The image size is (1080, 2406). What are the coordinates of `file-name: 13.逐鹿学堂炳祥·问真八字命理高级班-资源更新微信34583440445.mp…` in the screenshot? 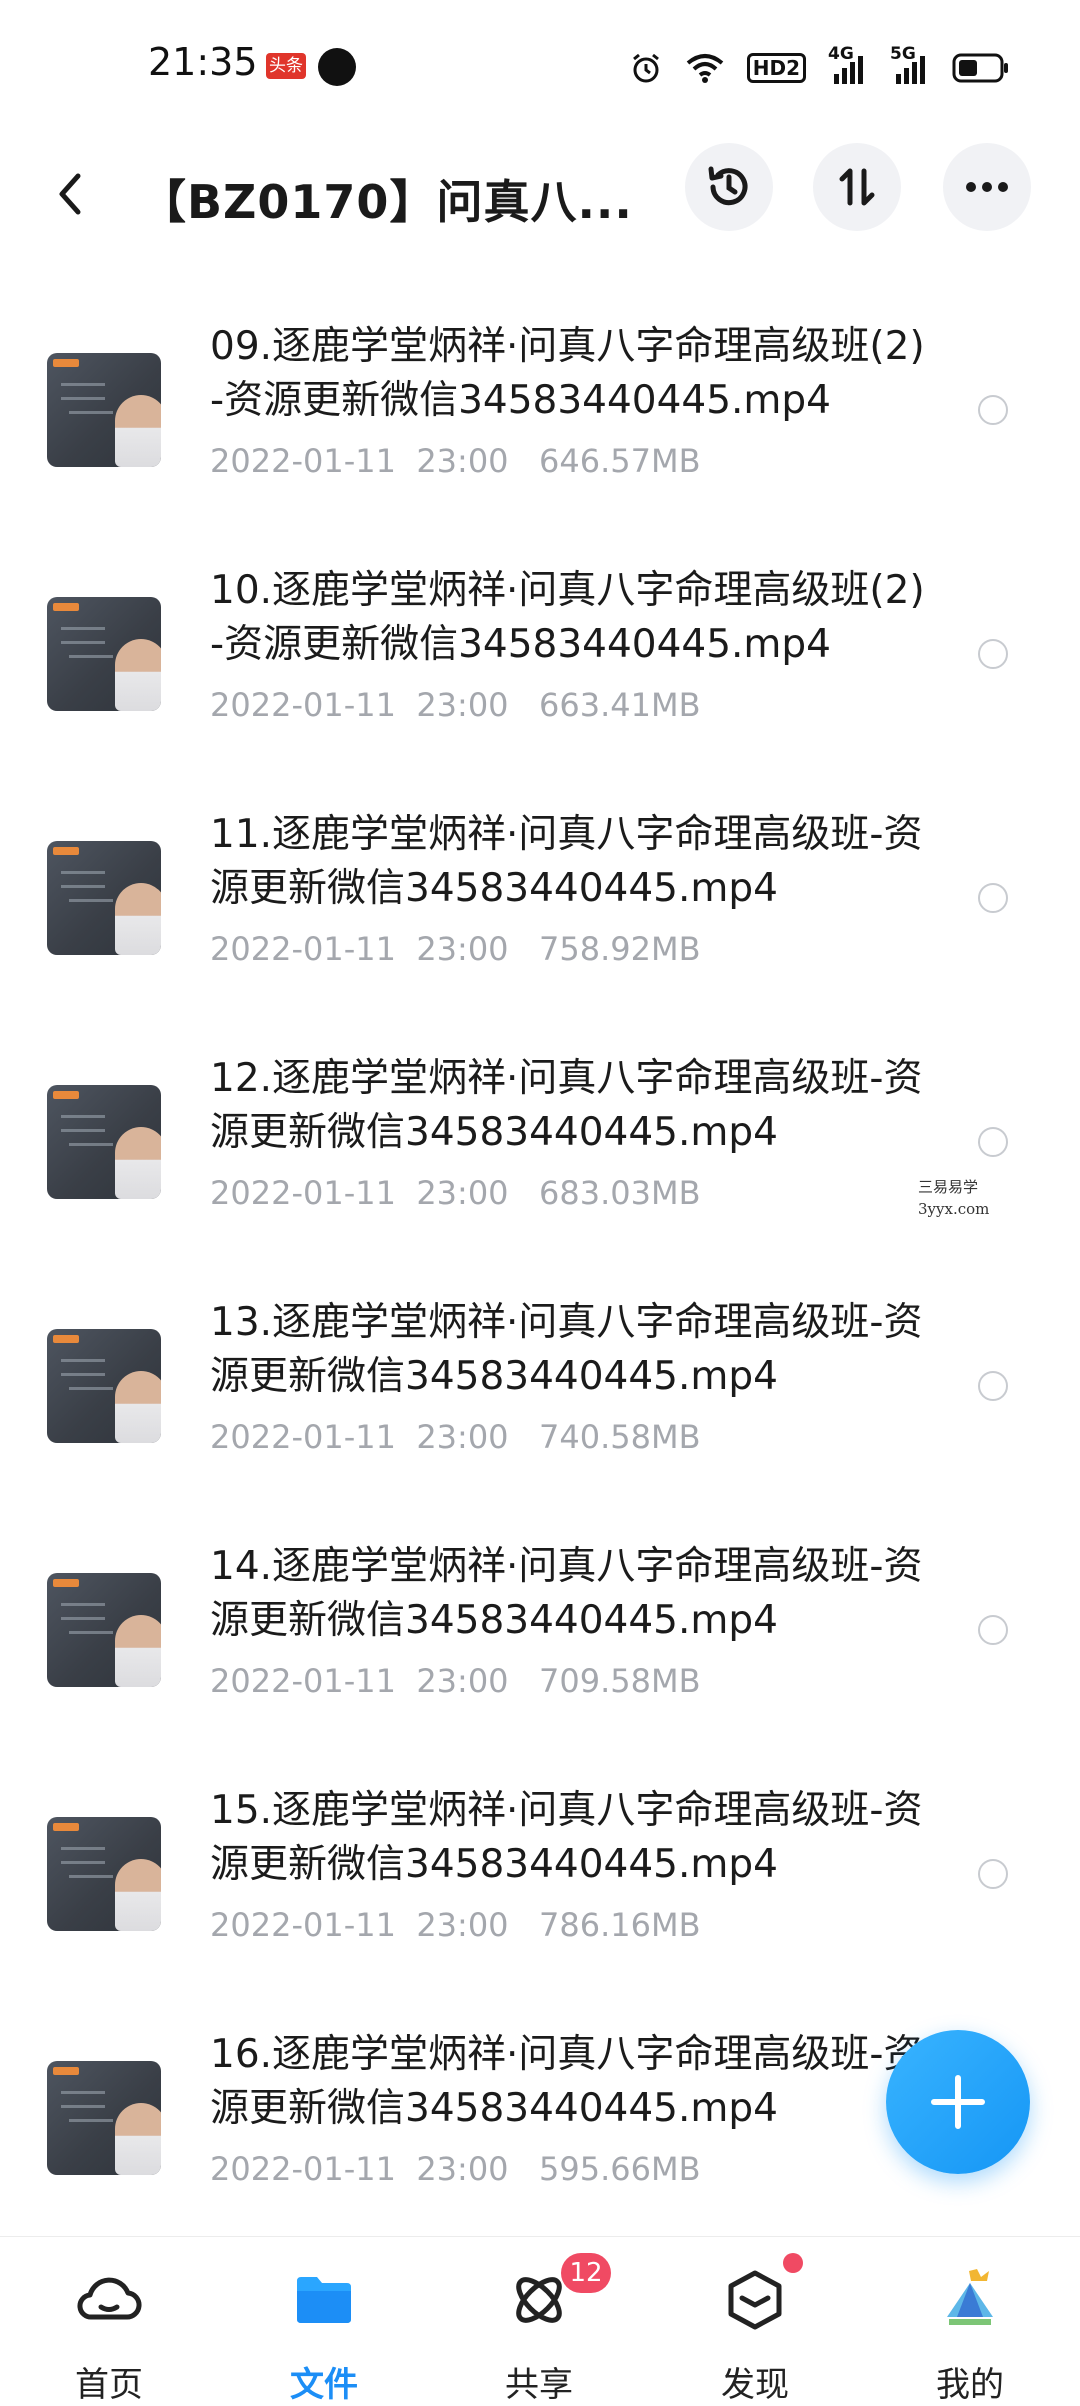 It's located at (566, 1349).